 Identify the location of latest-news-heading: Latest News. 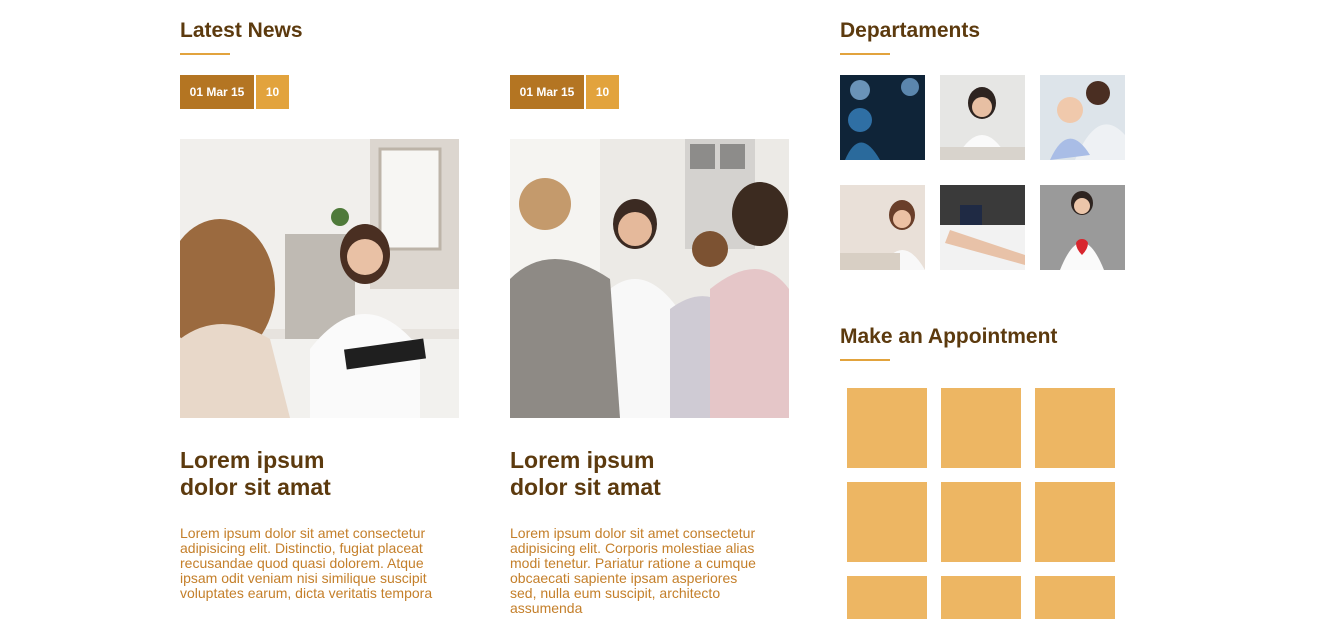
(241, 30).